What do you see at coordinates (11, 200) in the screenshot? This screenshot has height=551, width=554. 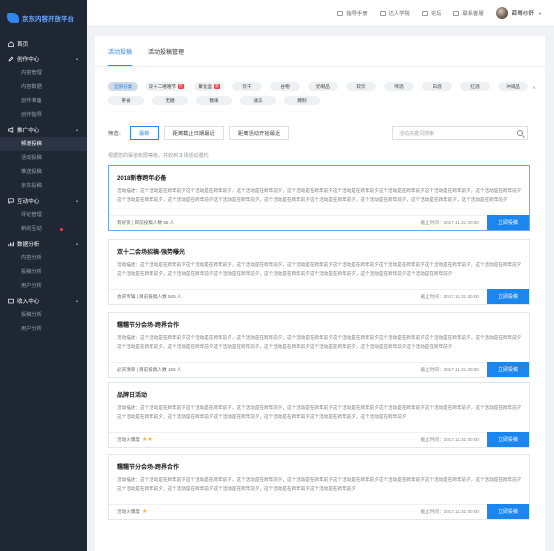 I see `chat-icon` at bounding box center [11, 200].